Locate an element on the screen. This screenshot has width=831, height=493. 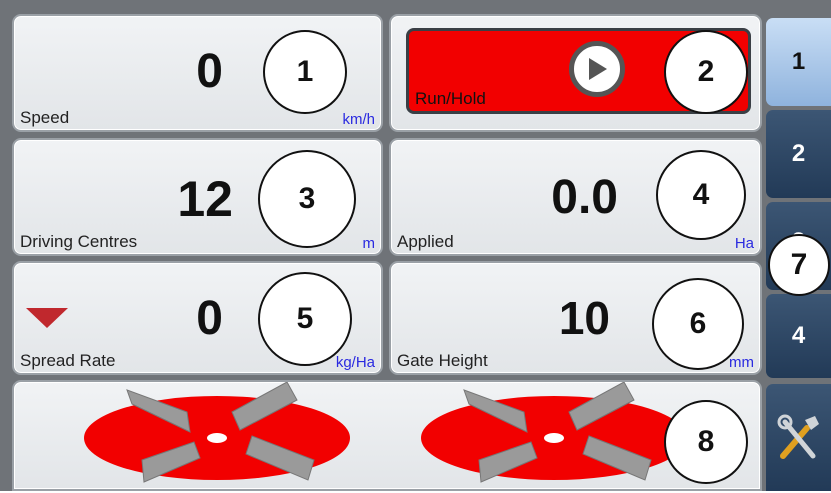
speed-label: Speed is located at coordinates (45, 117).